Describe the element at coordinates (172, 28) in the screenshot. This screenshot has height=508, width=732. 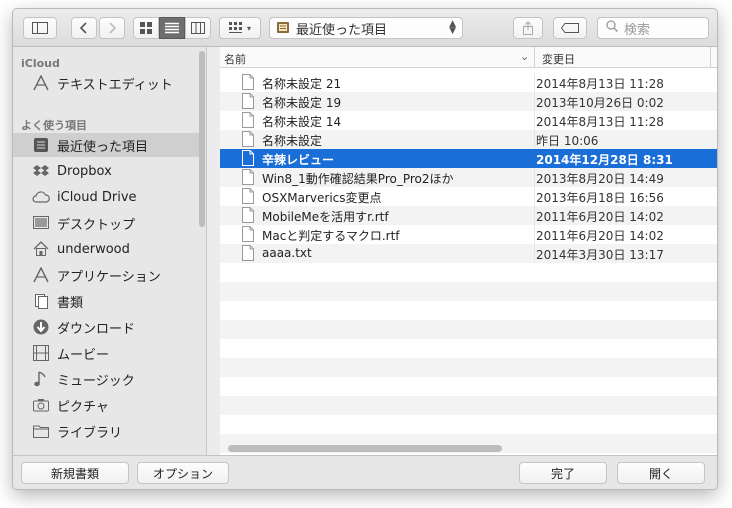
I see `list-view-button` at that location.